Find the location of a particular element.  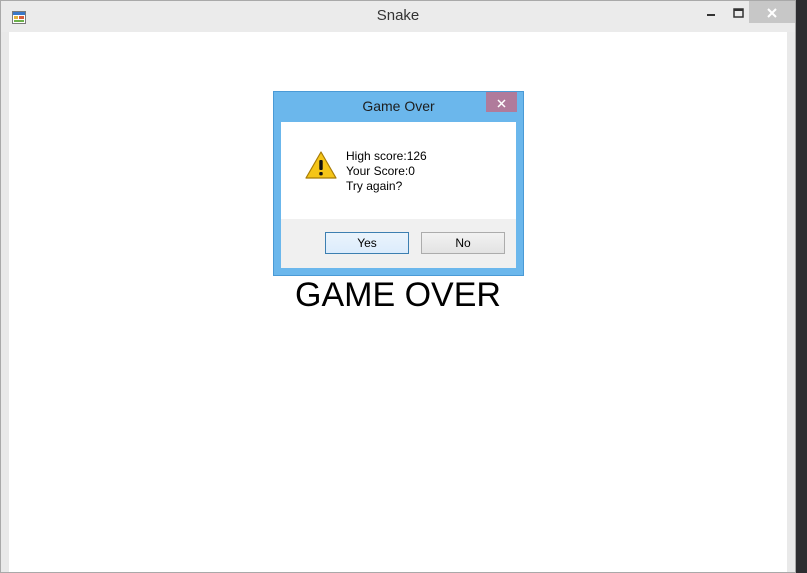

maximize-button is located at coordinates (738, 12).